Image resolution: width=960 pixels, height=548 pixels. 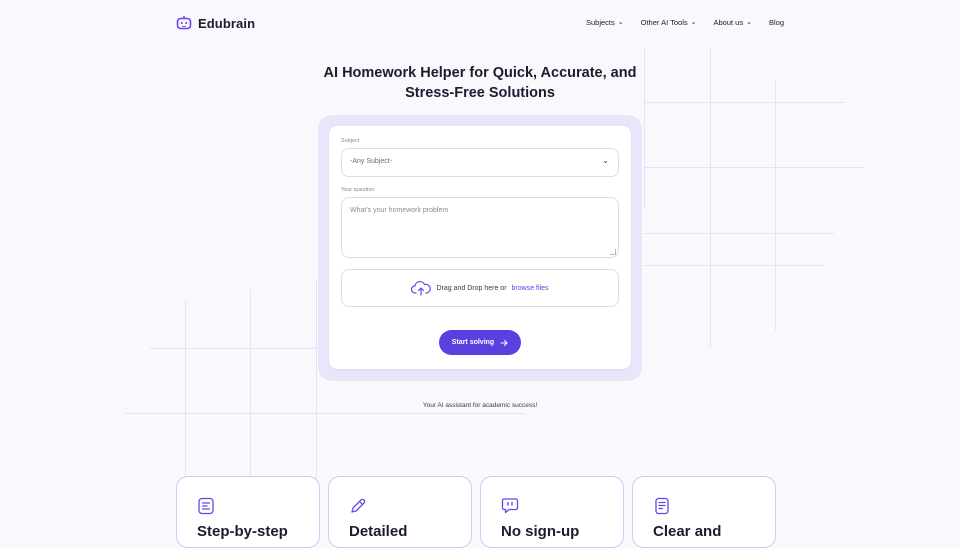 I want to click on resize-handle, so click(x=613, y=252).